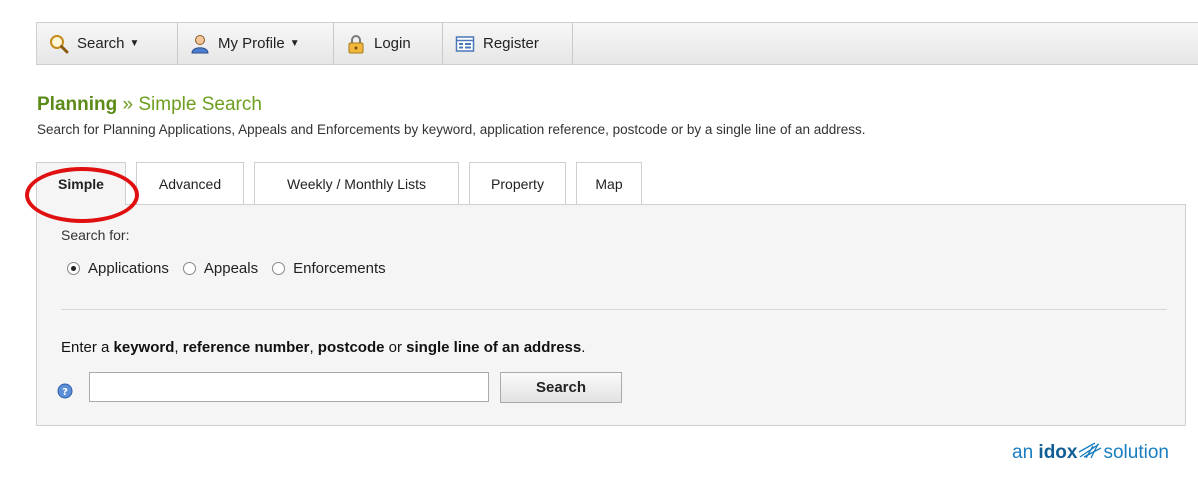  I want to click on radio-applications, so click(73, 268).